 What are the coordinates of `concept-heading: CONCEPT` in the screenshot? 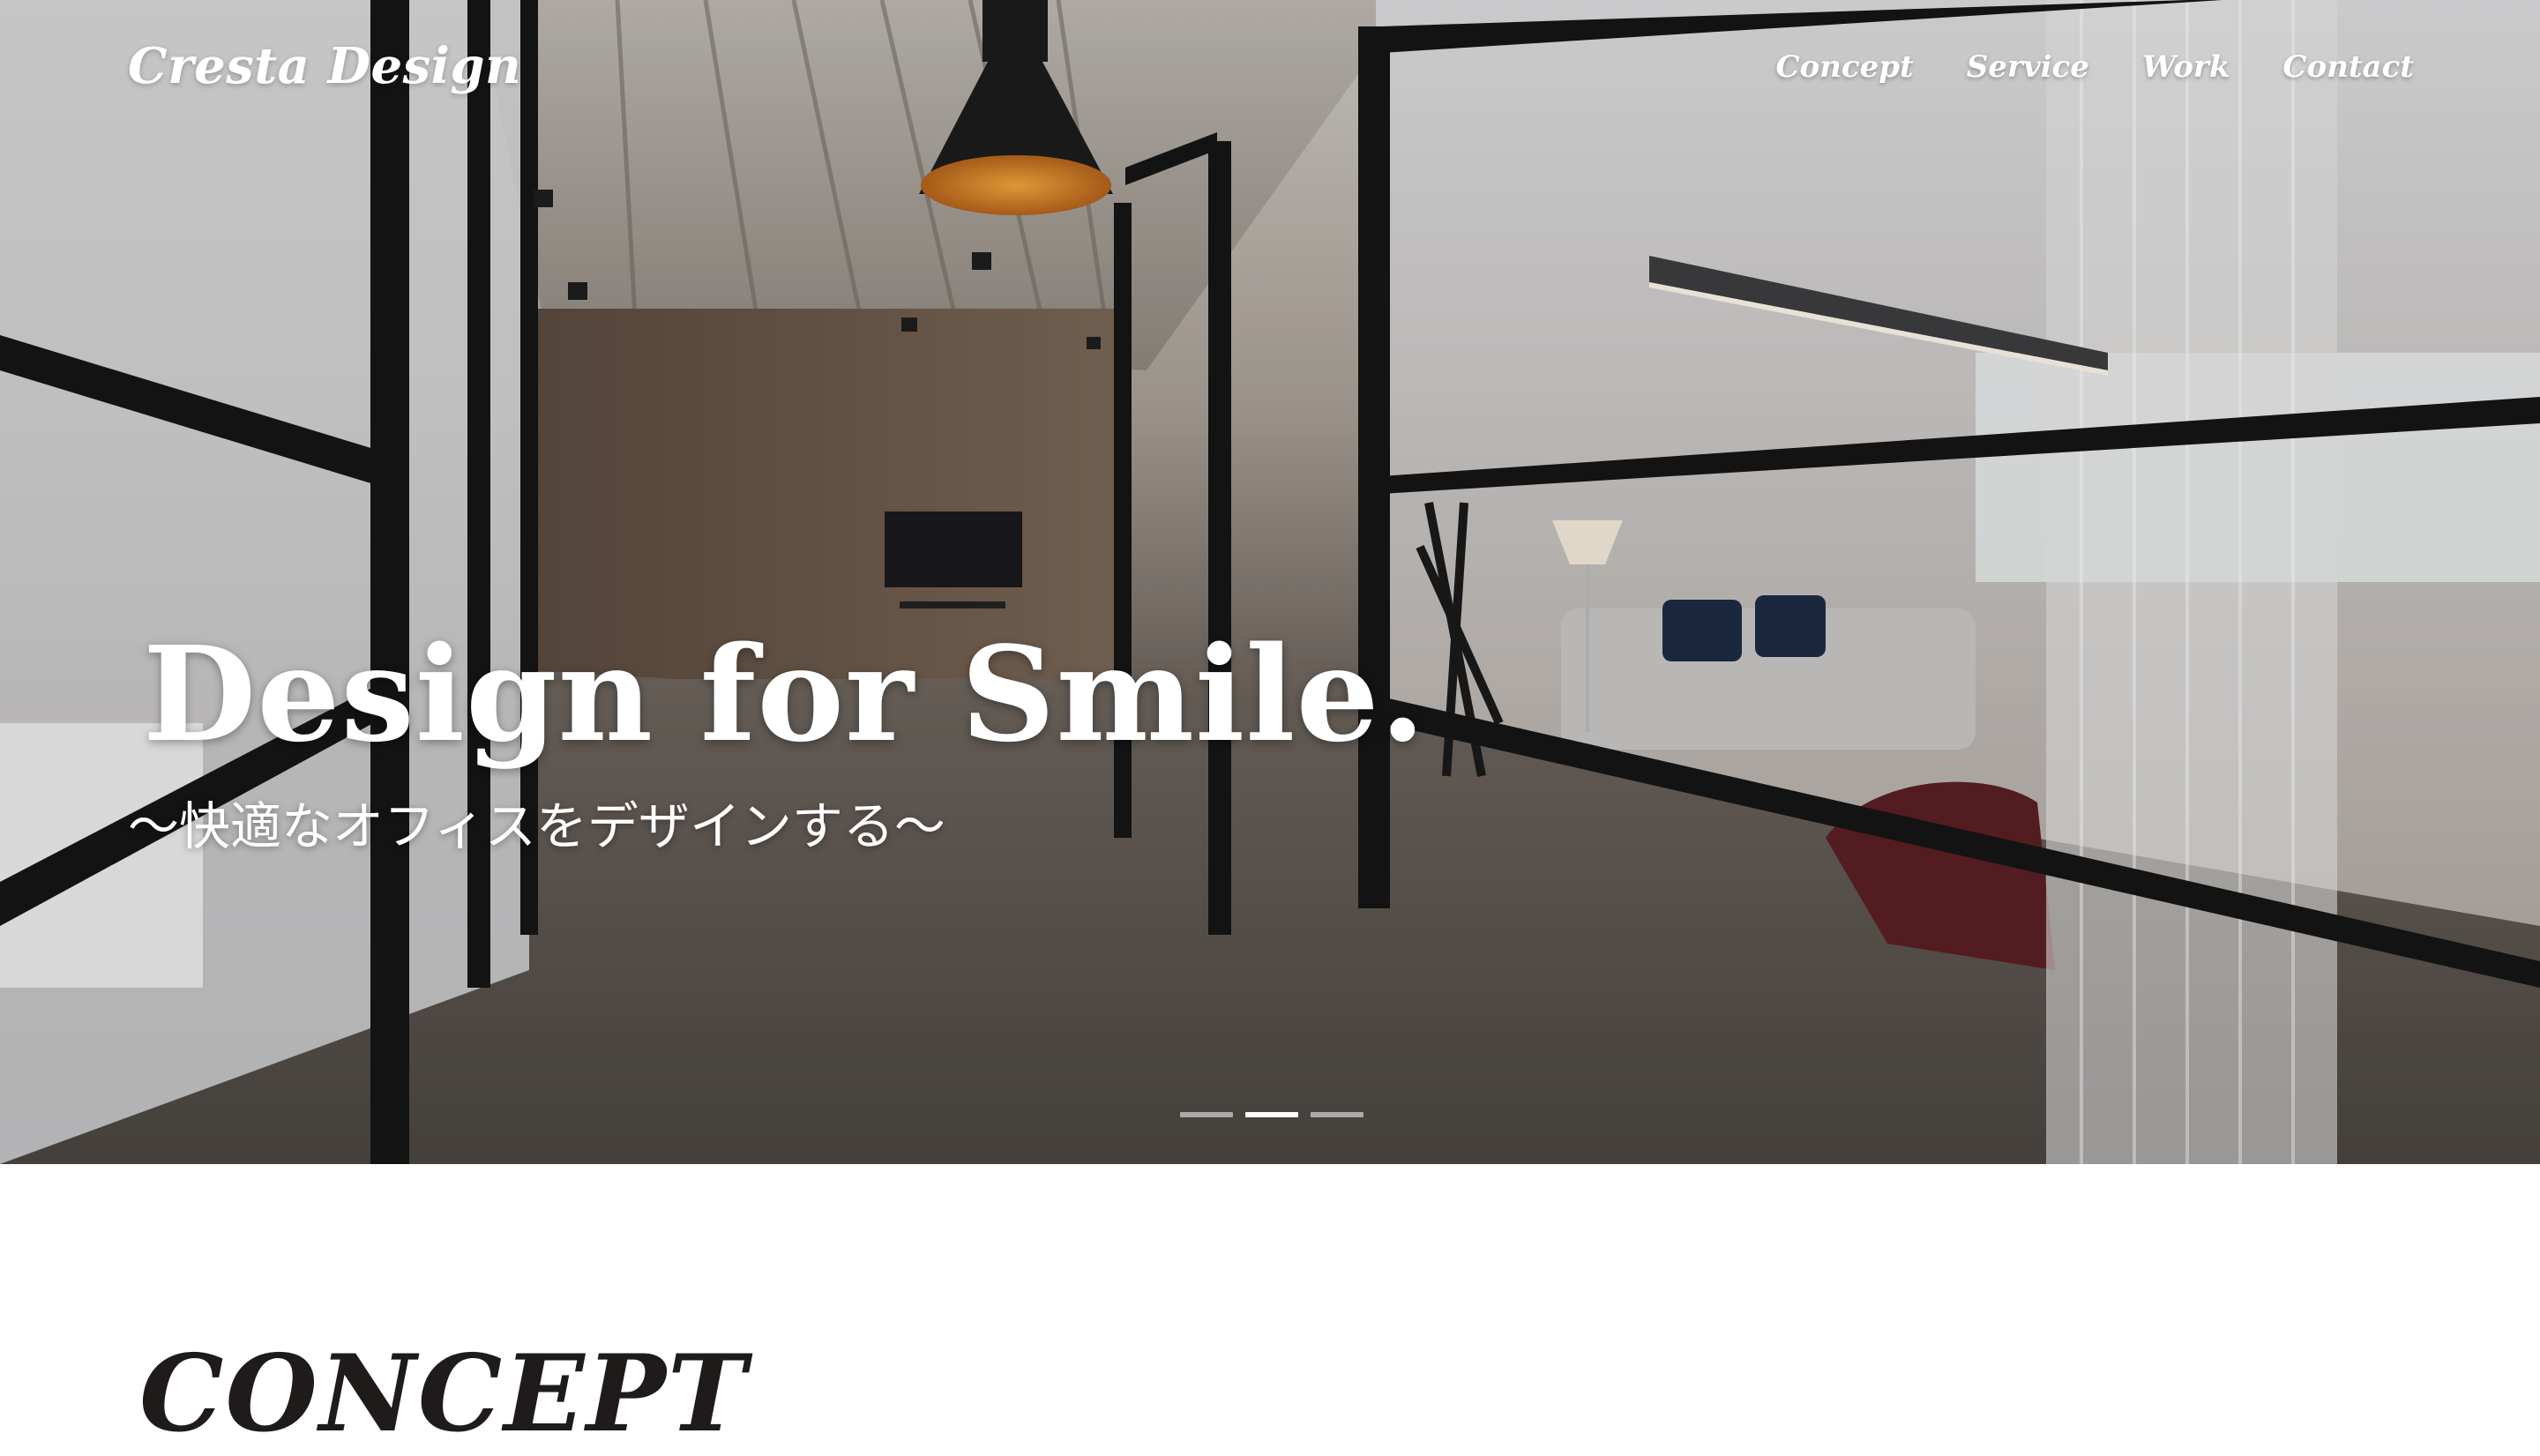 It's located at (444, 1394).